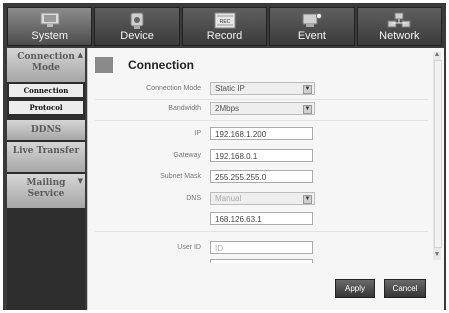 The width and height of the screenshot is (449, 313). What do you see at coordinates (261, 133) in the screenshot?
I see `ip-field: 192.168.1.200` at bounding box center [261, 133].